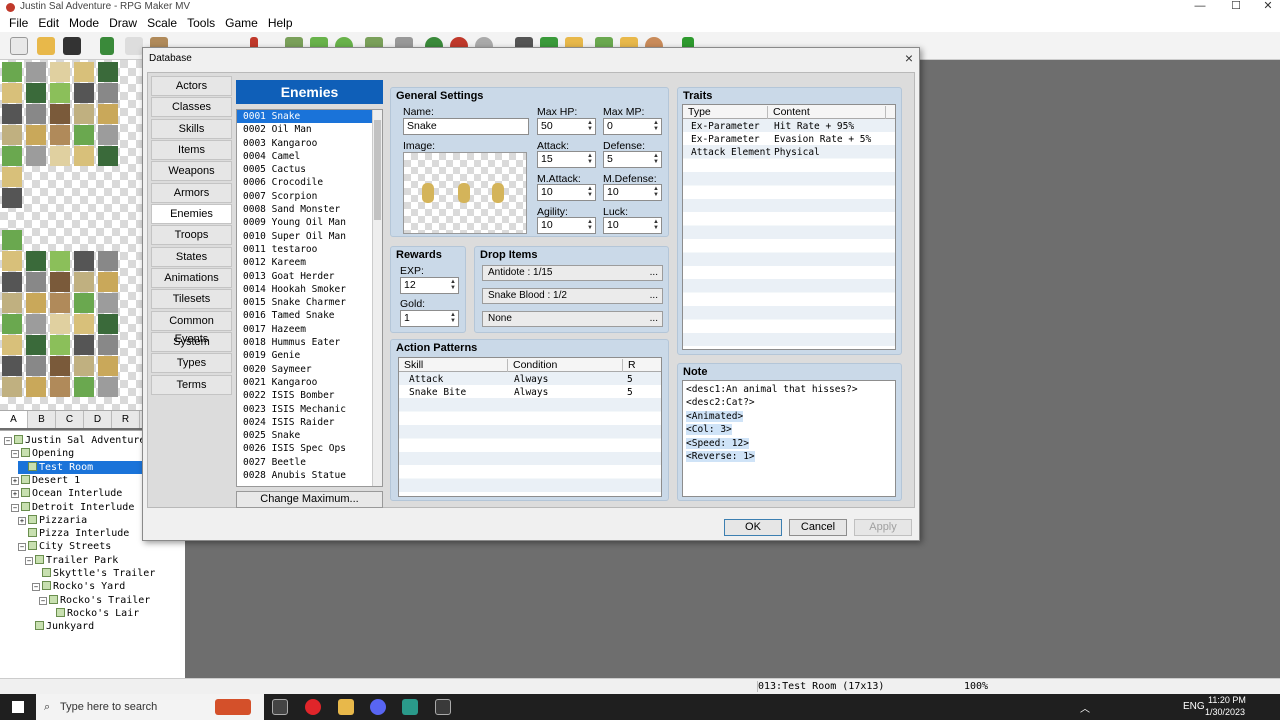  I want to click on condition-column-header: Condition, so click(532, 365).